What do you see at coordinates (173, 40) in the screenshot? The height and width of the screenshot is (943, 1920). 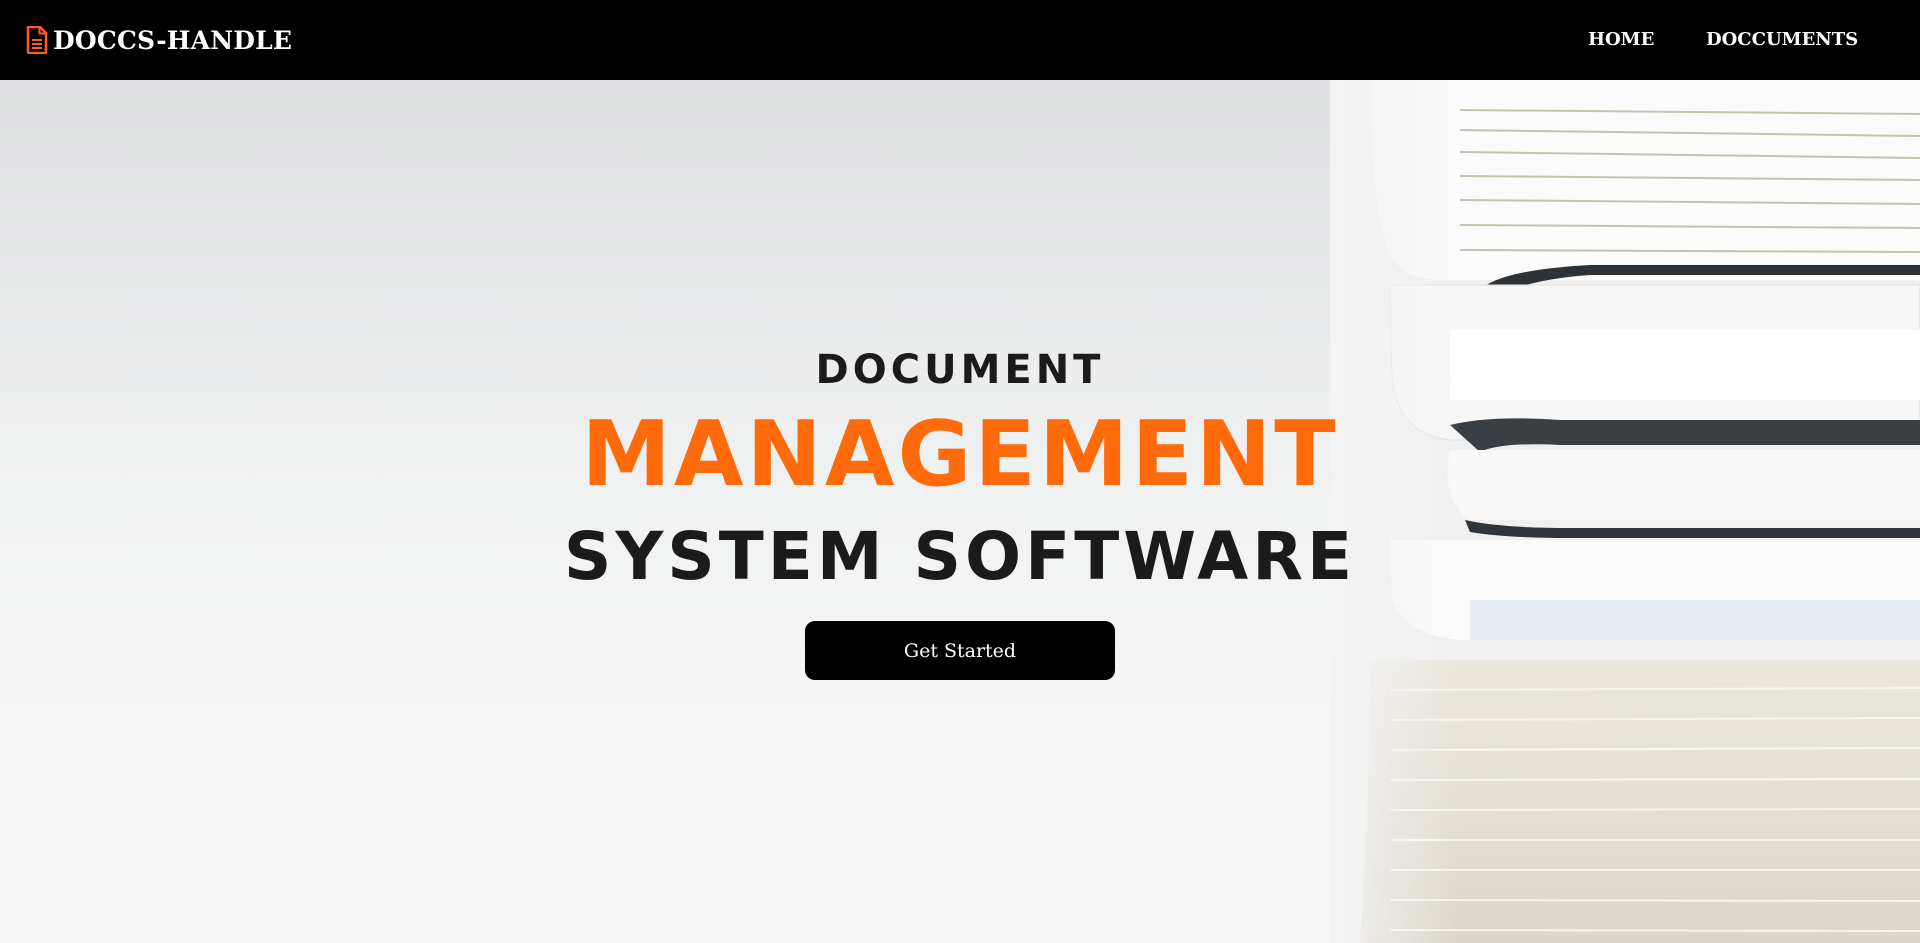 I see `brand-name: DOCCS-HANDLE` at bounding box center [173, 40].